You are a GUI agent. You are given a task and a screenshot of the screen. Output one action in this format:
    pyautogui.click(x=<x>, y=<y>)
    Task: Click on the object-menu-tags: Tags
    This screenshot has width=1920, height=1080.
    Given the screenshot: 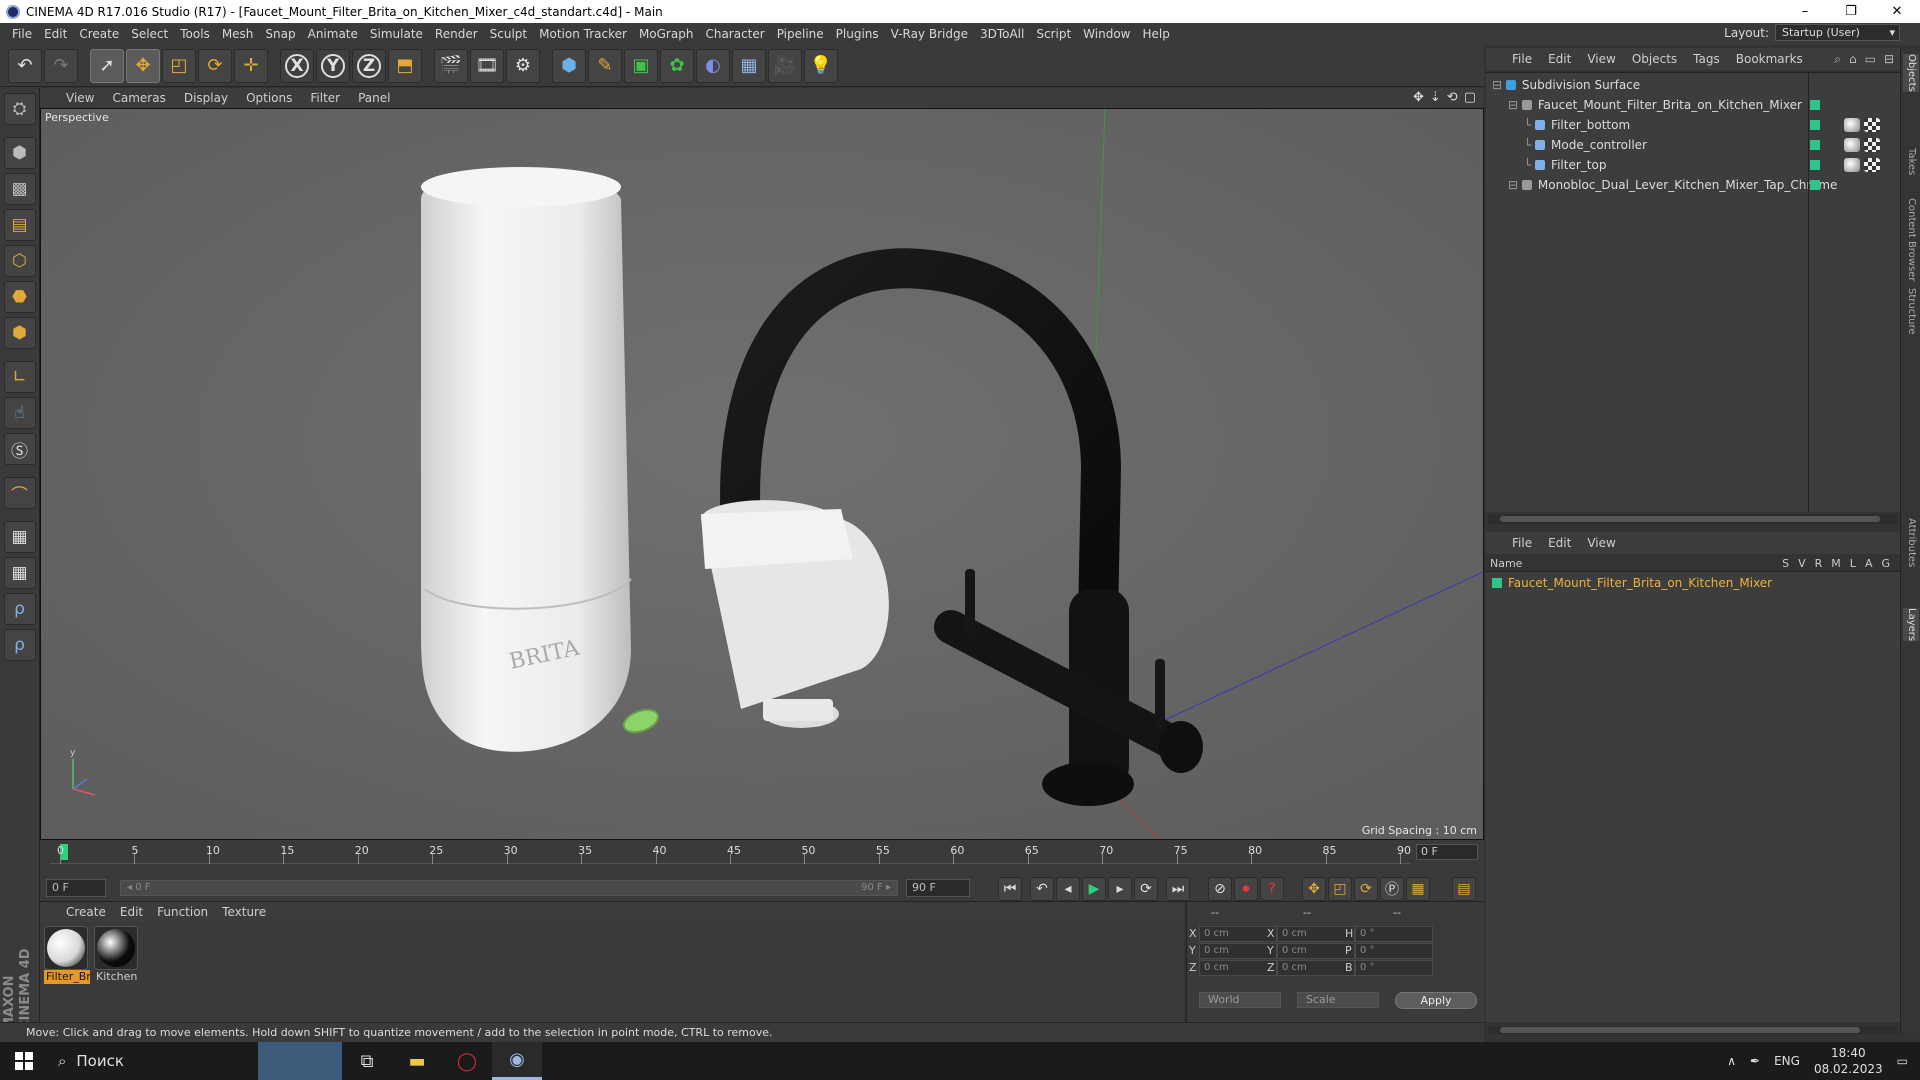 What is the action you would take?
    pyautogui.click(x=1706, y=59)
    